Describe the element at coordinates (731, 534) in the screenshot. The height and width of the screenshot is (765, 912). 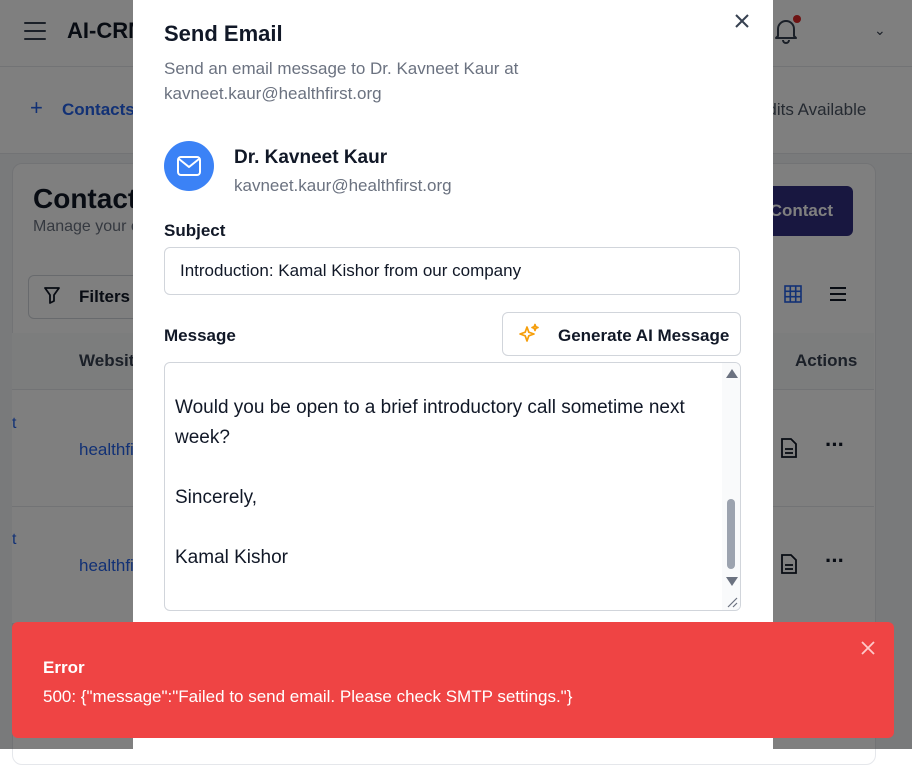
I see `scrollbar-thumb` at that location.